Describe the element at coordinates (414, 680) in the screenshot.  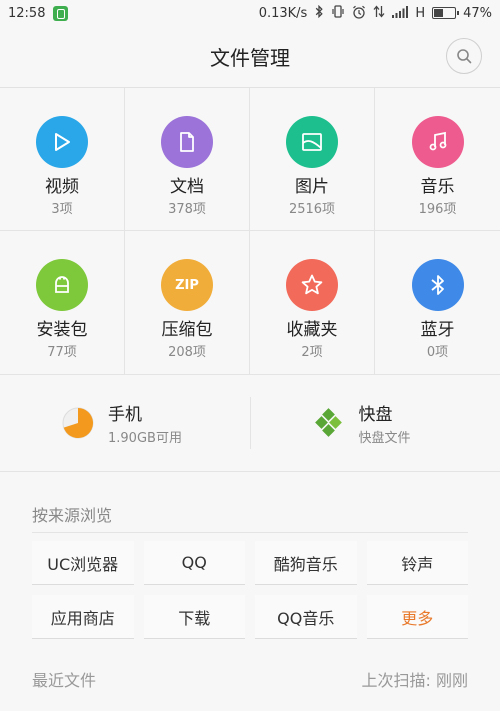
I see `last-scan-text: 上次扫描: 刚刚` at that location.